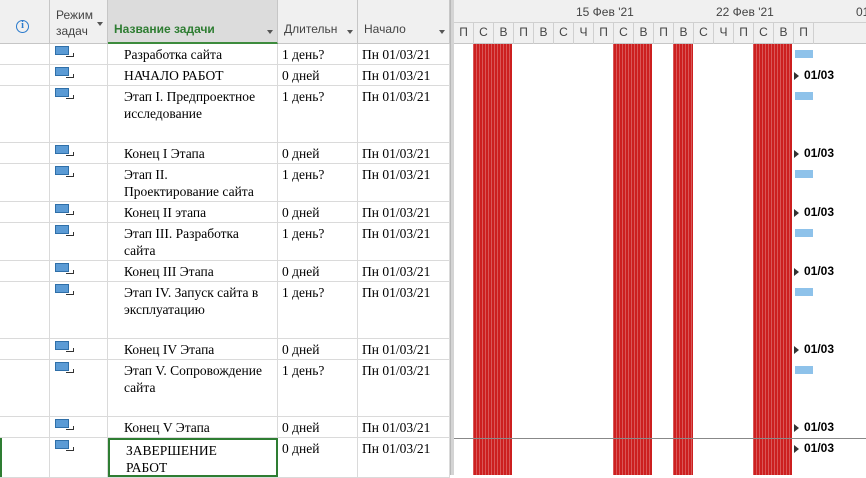 The image size is (866, 478). What do you see at coordinates (193, 388) in the screenshot?
I see `task-name-cell: Этап V. Сопровождение сайта` at bounding box center [193, 388].